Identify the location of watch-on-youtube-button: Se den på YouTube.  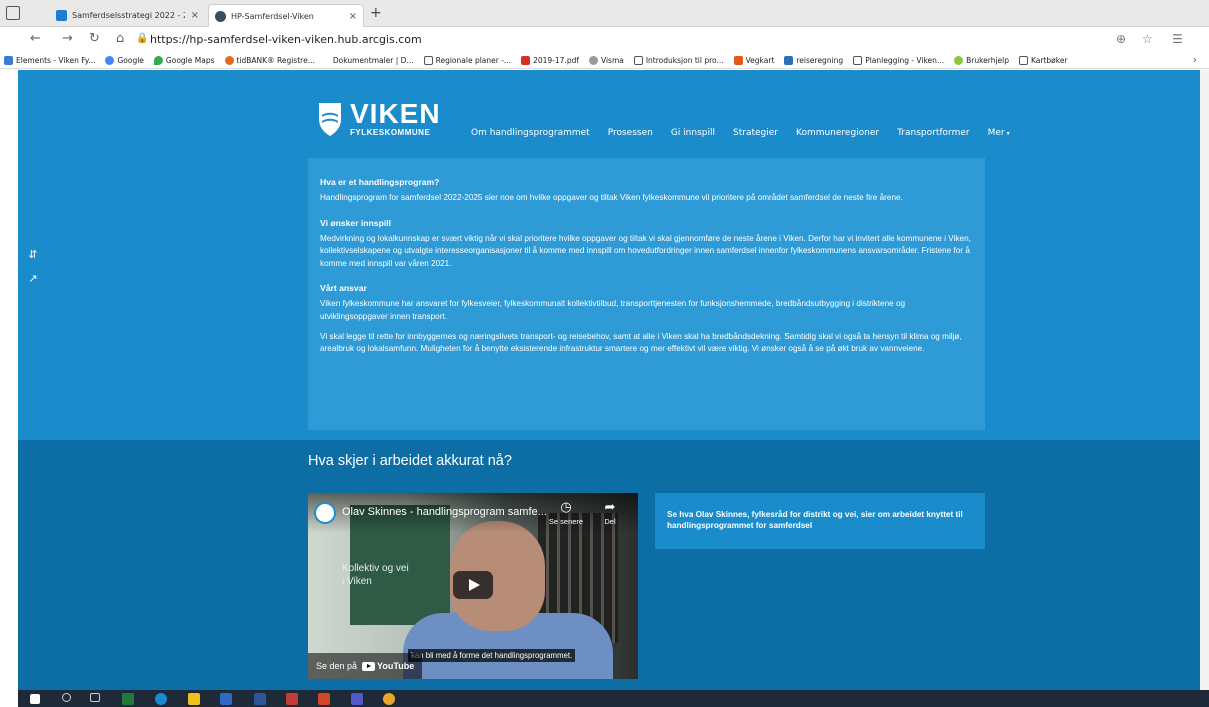
(365, 666).